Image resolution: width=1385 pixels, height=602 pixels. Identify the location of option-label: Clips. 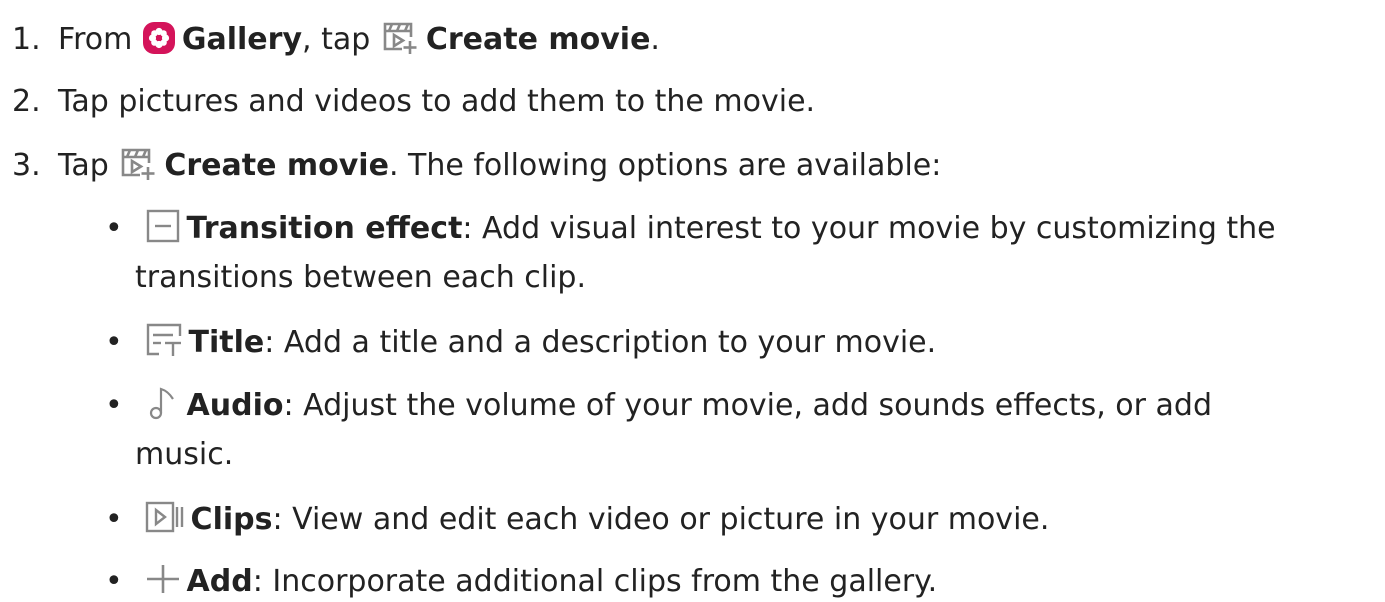
(231, 519).